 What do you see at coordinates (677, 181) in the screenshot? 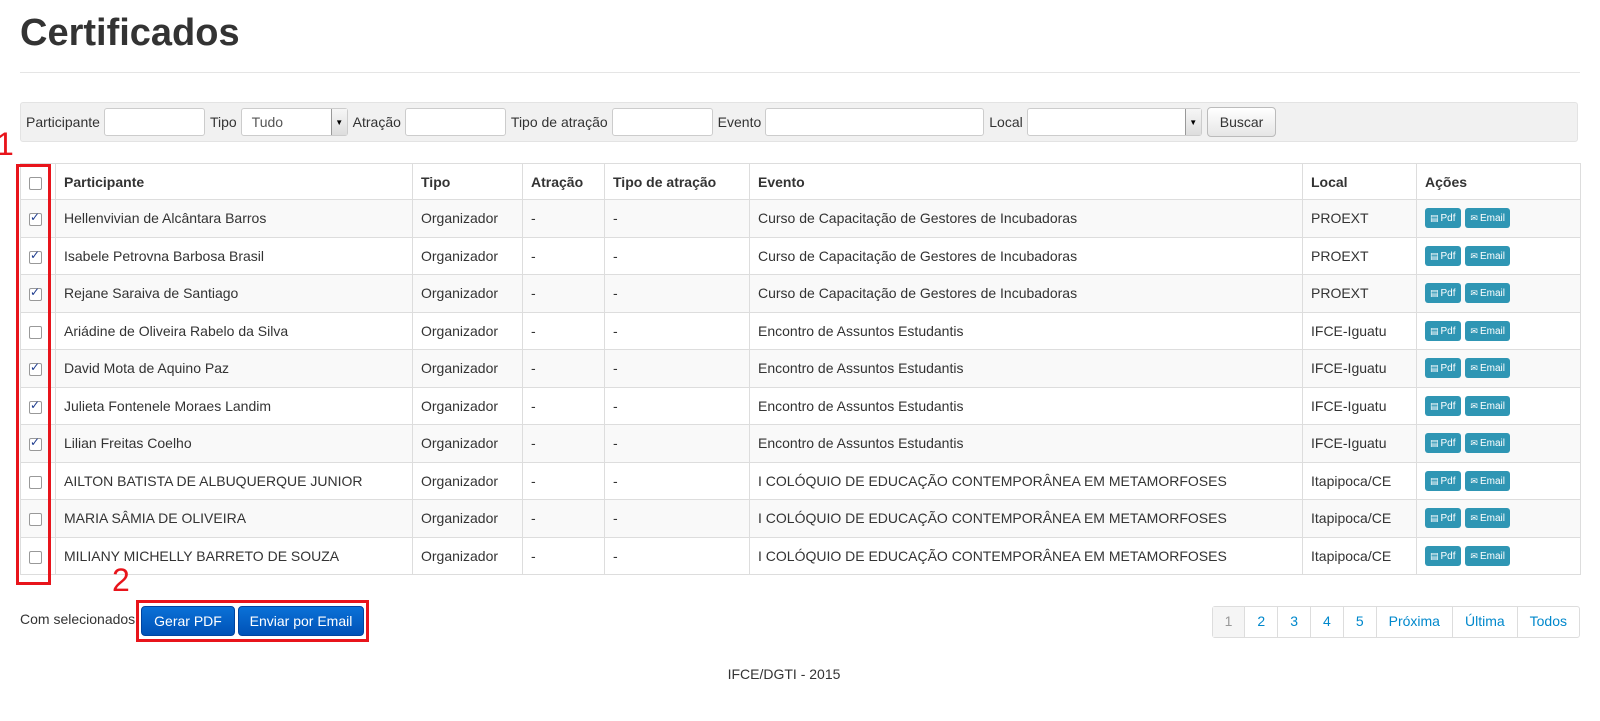
I see `header-tipo-atracao: Tipo de atração` at bounding box center [677, 181].